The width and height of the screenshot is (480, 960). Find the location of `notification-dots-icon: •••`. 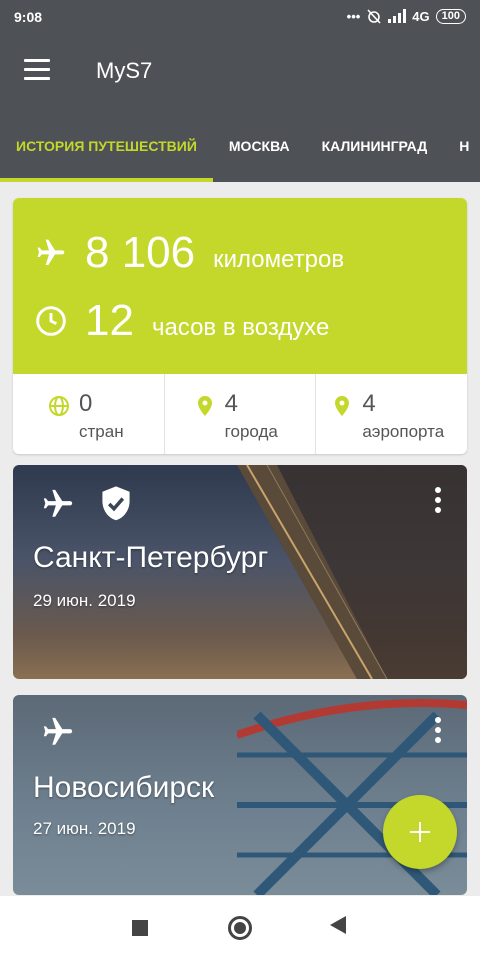

notification-dots-icon: ••• is located at coordinates (353, 16).